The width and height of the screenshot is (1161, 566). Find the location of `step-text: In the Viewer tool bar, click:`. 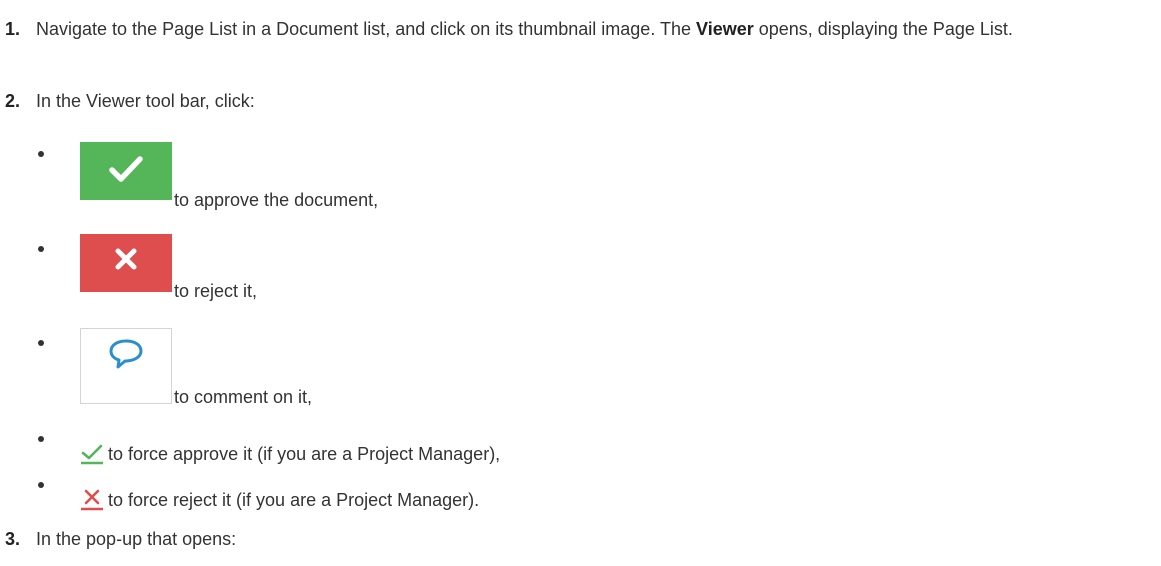

step-text: In the Viewer tool bar, click: is located at coordinates (145, 101).